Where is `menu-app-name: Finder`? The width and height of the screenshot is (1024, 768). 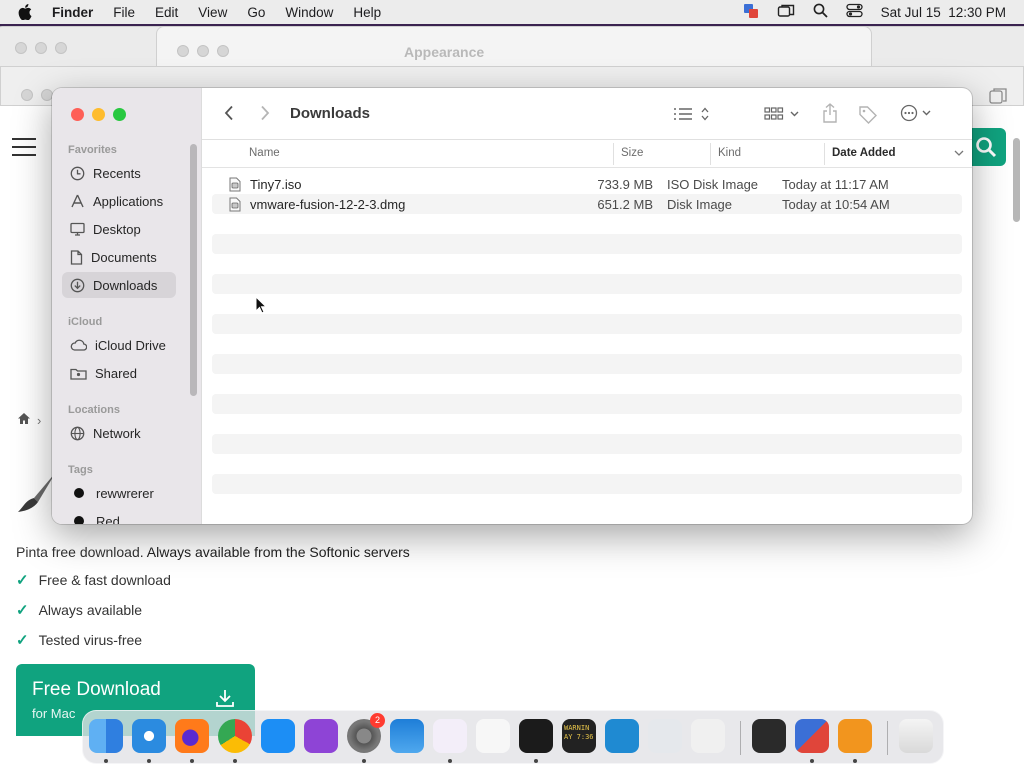
menu-app-name: Finder is located at coordinates (69, 12).